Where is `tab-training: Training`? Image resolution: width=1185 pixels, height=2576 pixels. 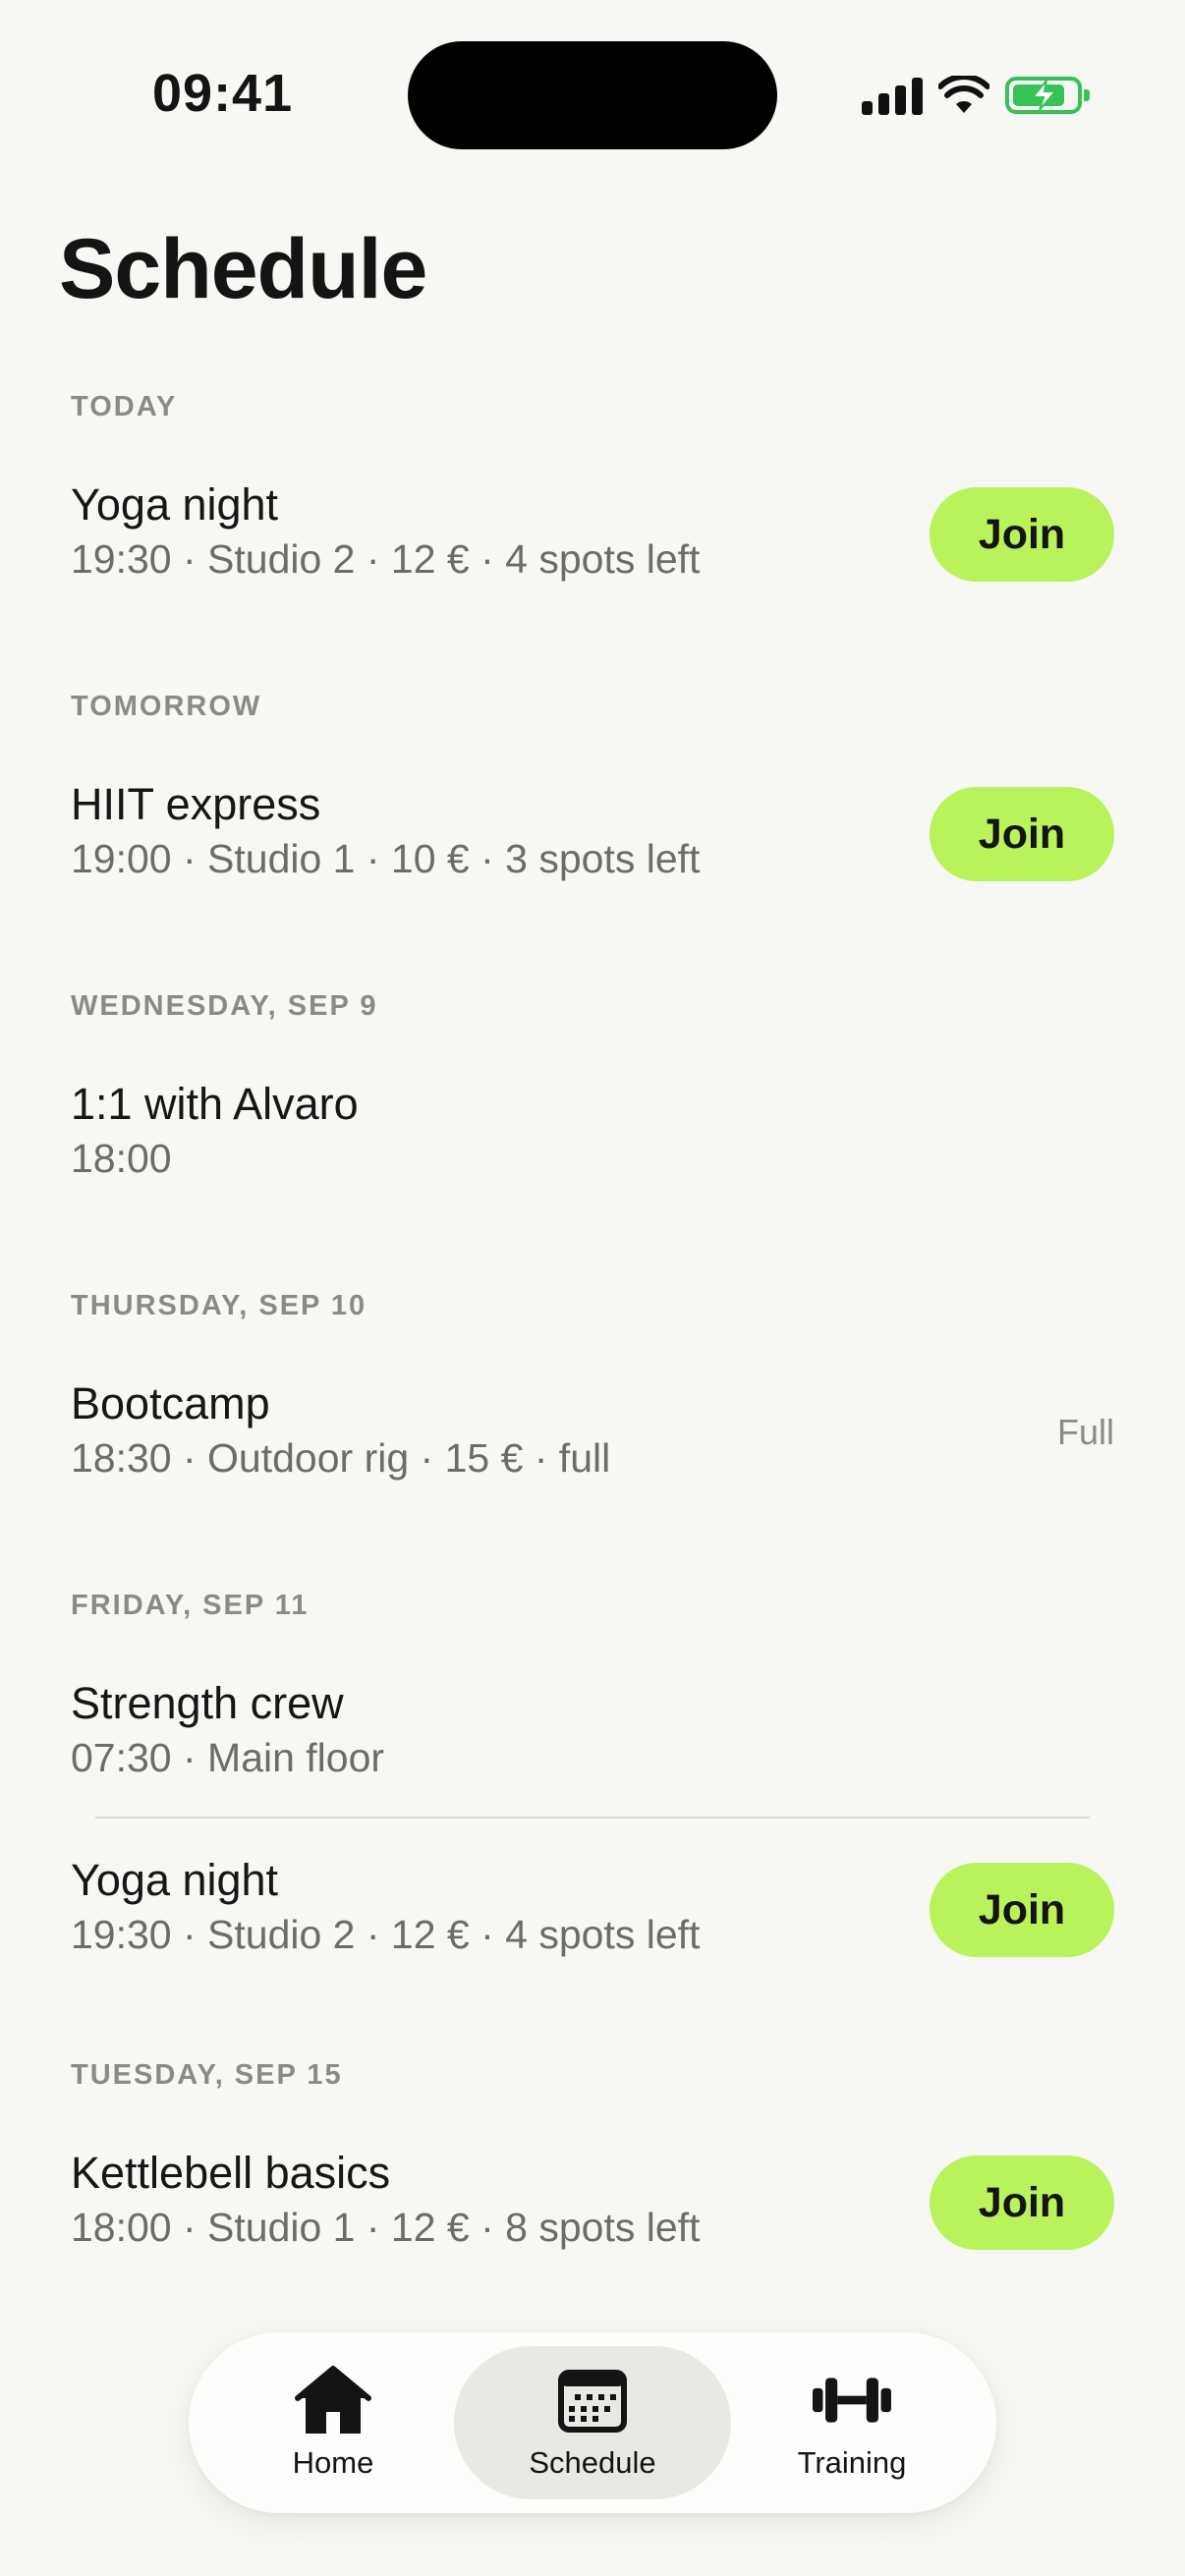 tab-training: Training is located at coordinates (852, 2422).